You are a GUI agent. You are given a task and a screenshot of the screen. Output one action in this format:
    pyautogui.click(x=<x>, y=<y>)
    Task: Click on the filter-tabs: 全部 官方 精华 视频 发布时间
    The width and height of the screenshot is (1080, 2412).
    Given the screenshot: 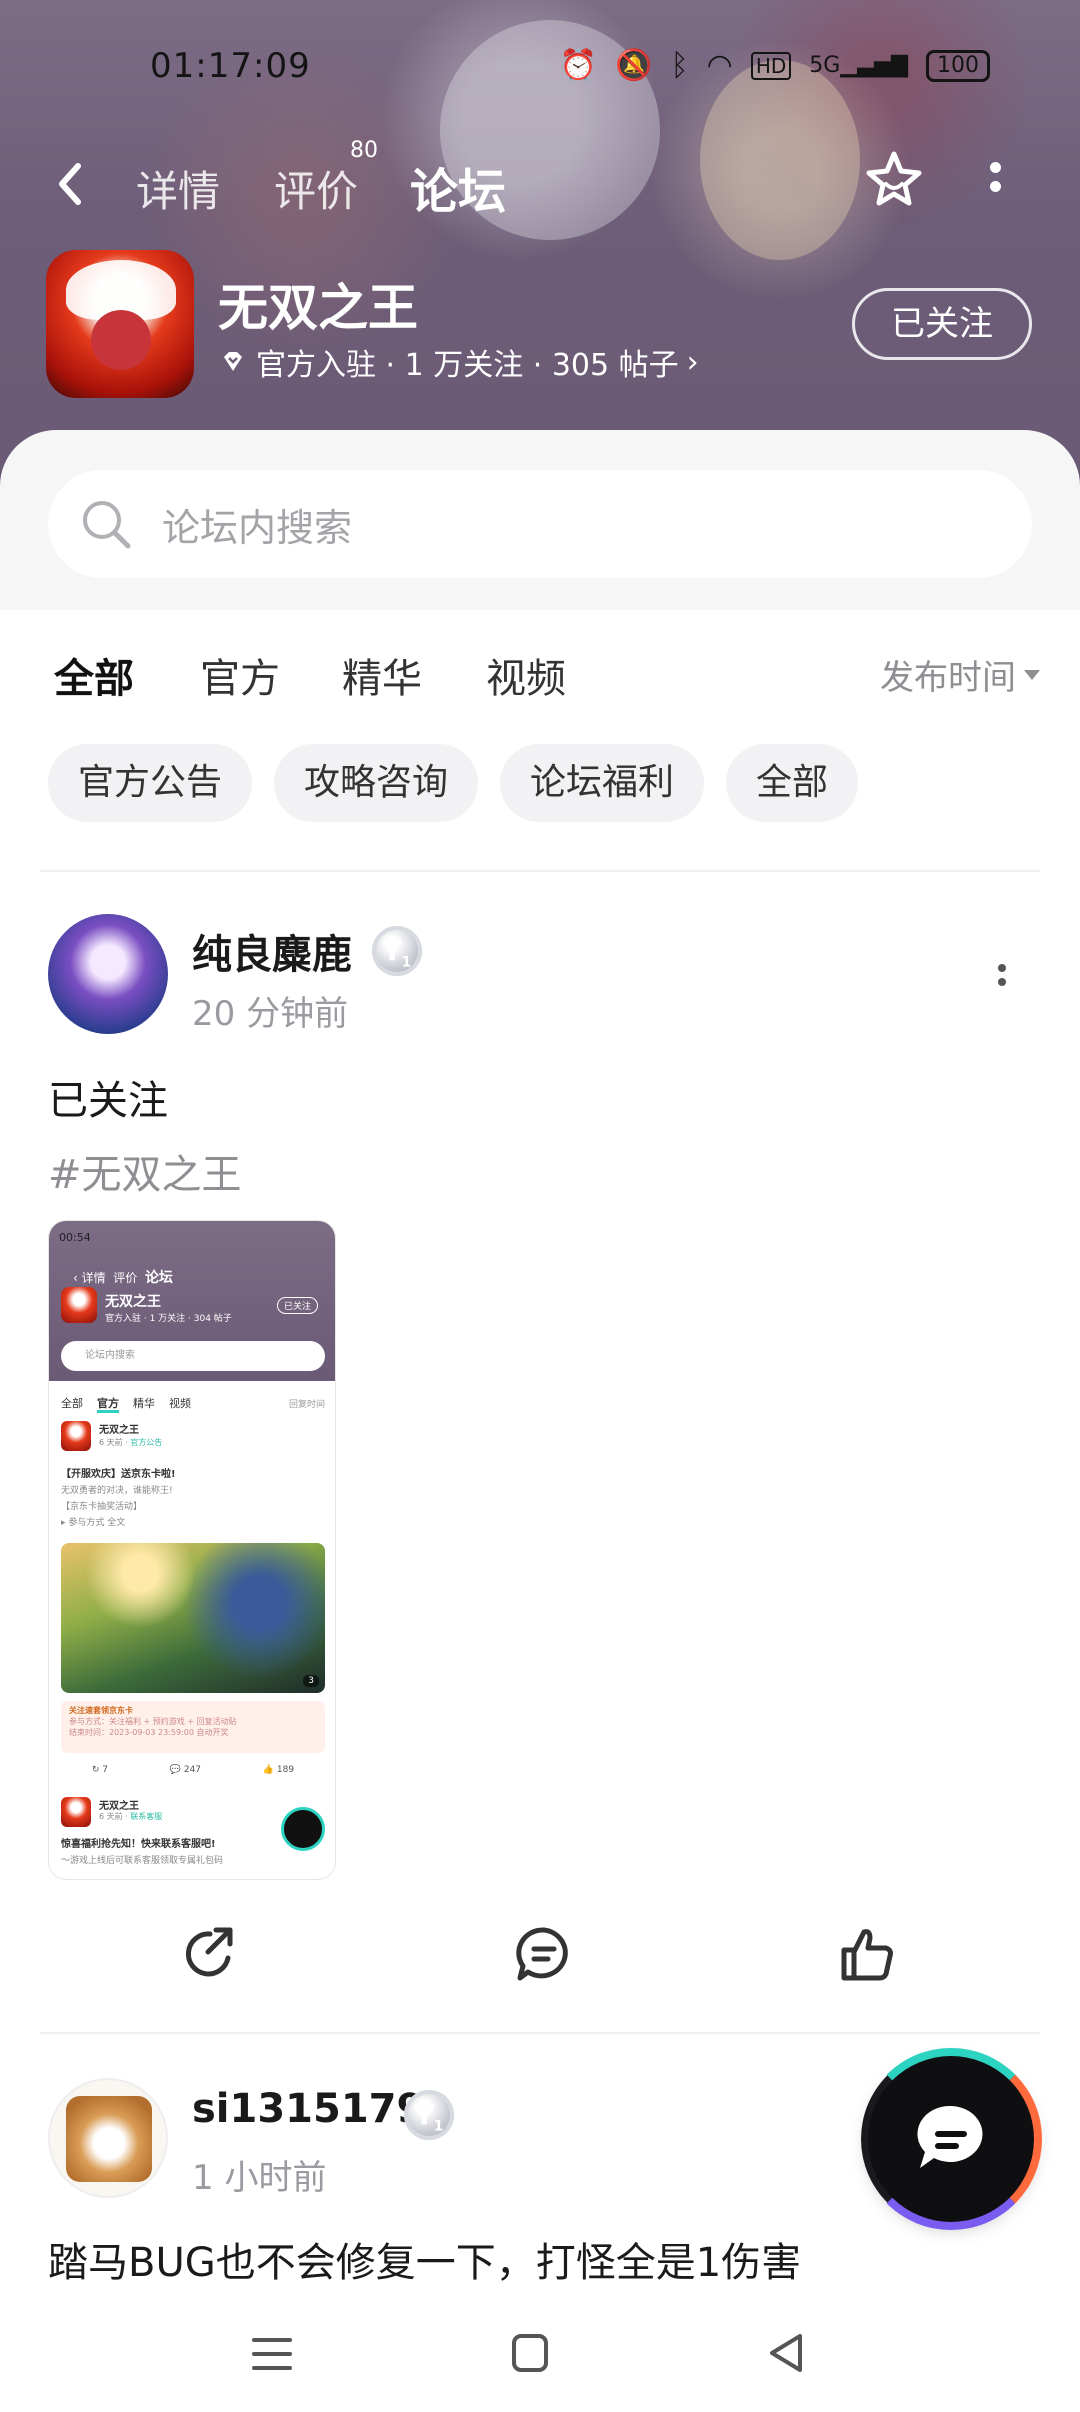 What is the action you would take?
    pyautogui.click(x=540, y=675)
    